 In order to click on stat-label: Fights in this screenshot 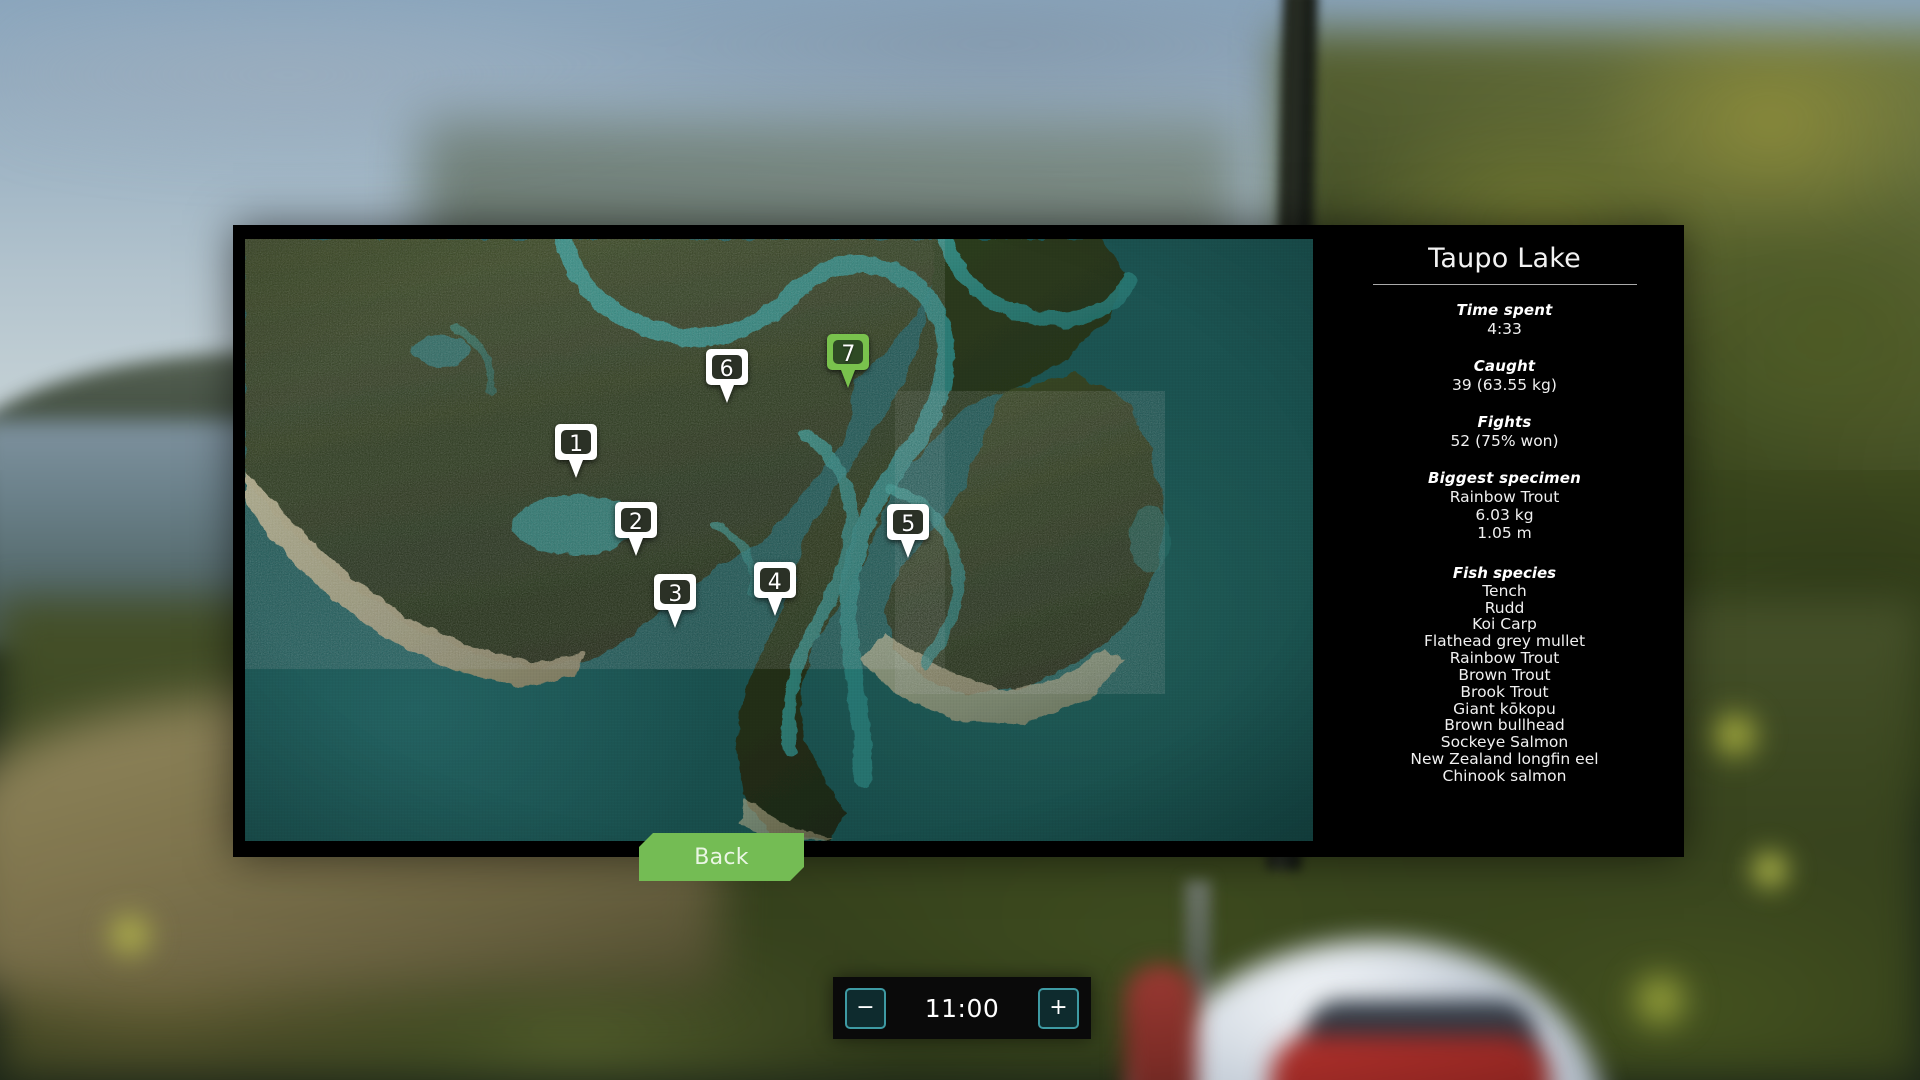, I will do `click(1504, 421)`.